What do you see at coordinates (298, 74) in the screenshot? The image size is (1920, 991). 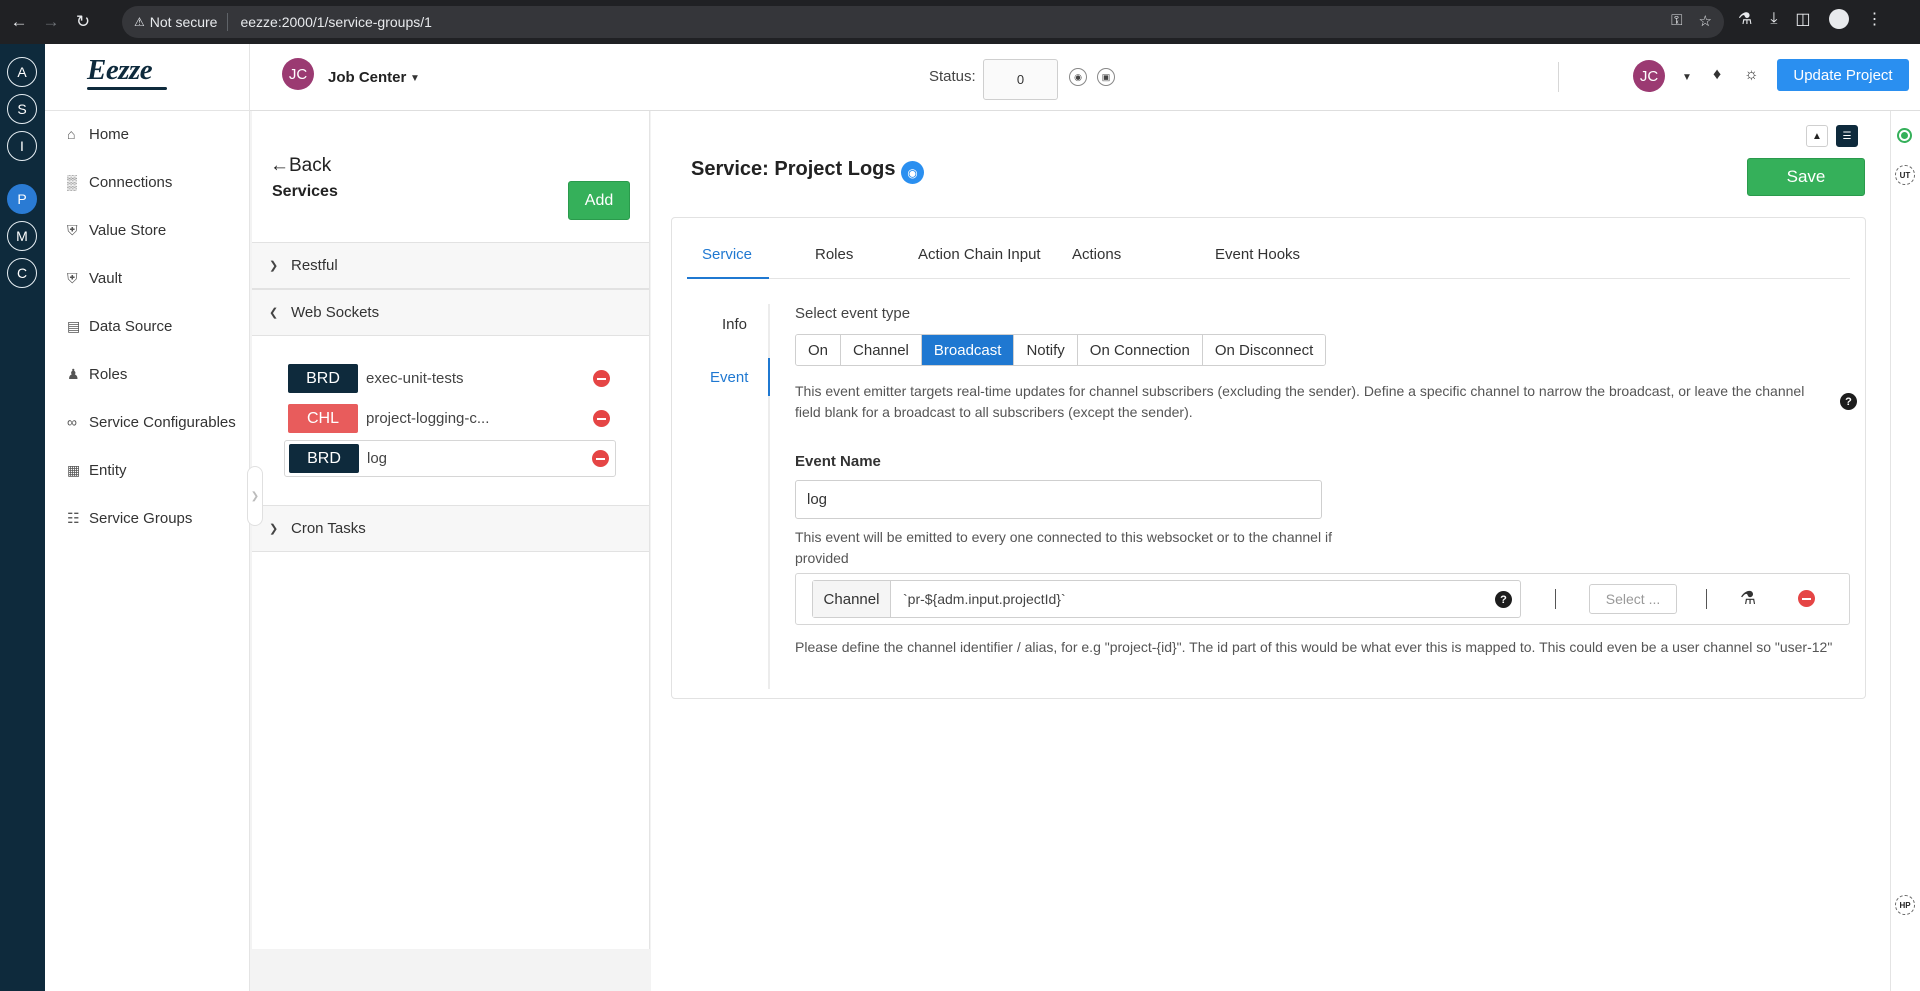 I see `project-avatar: JC` at bounding box center [298, 74].